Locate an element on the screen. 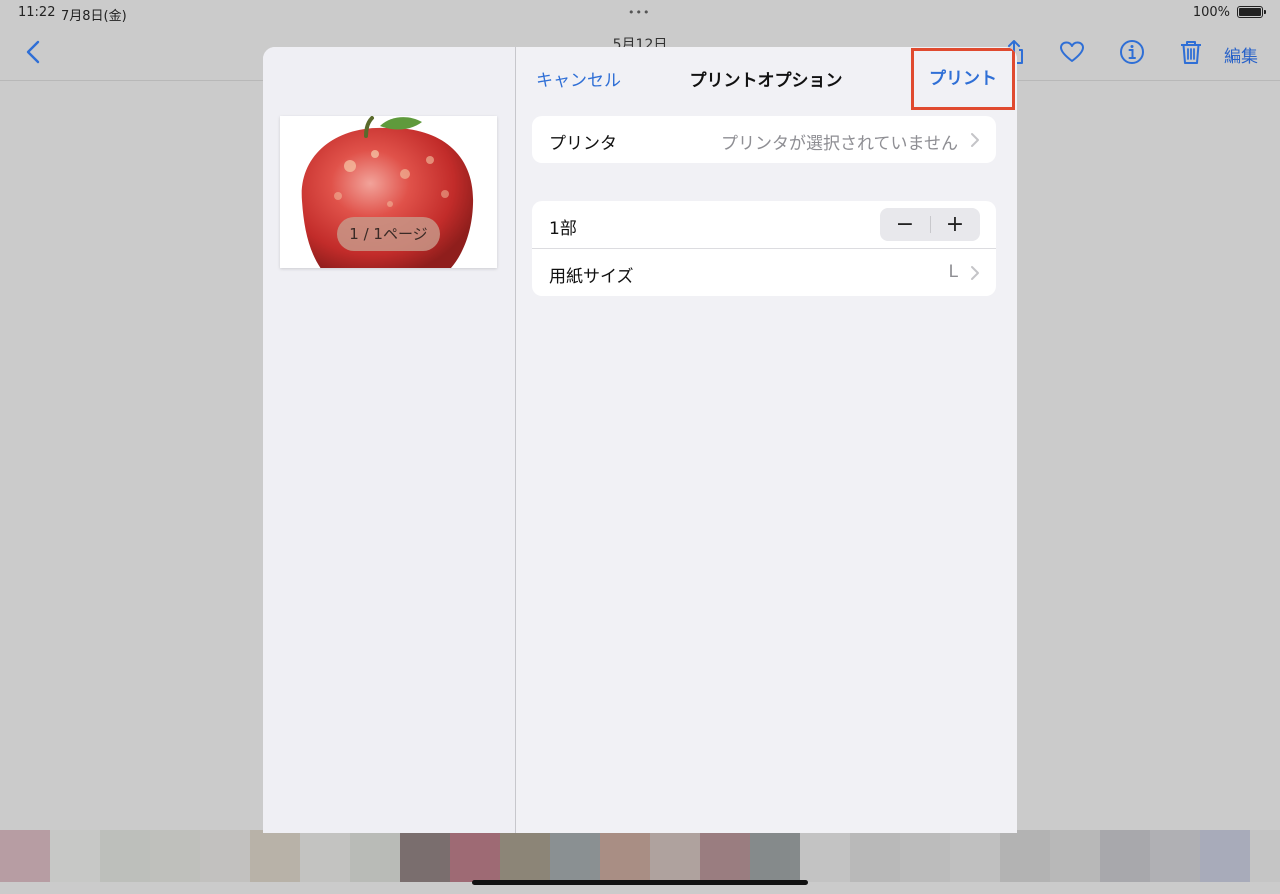  battery-percent: 100% is located at coordinates (1211, 12).